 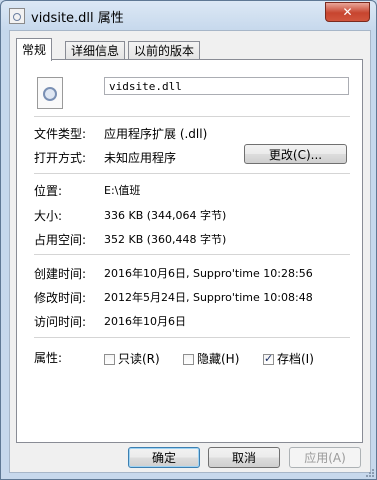 I want to click on size-label: 大小:, so click(x=48, y=216).